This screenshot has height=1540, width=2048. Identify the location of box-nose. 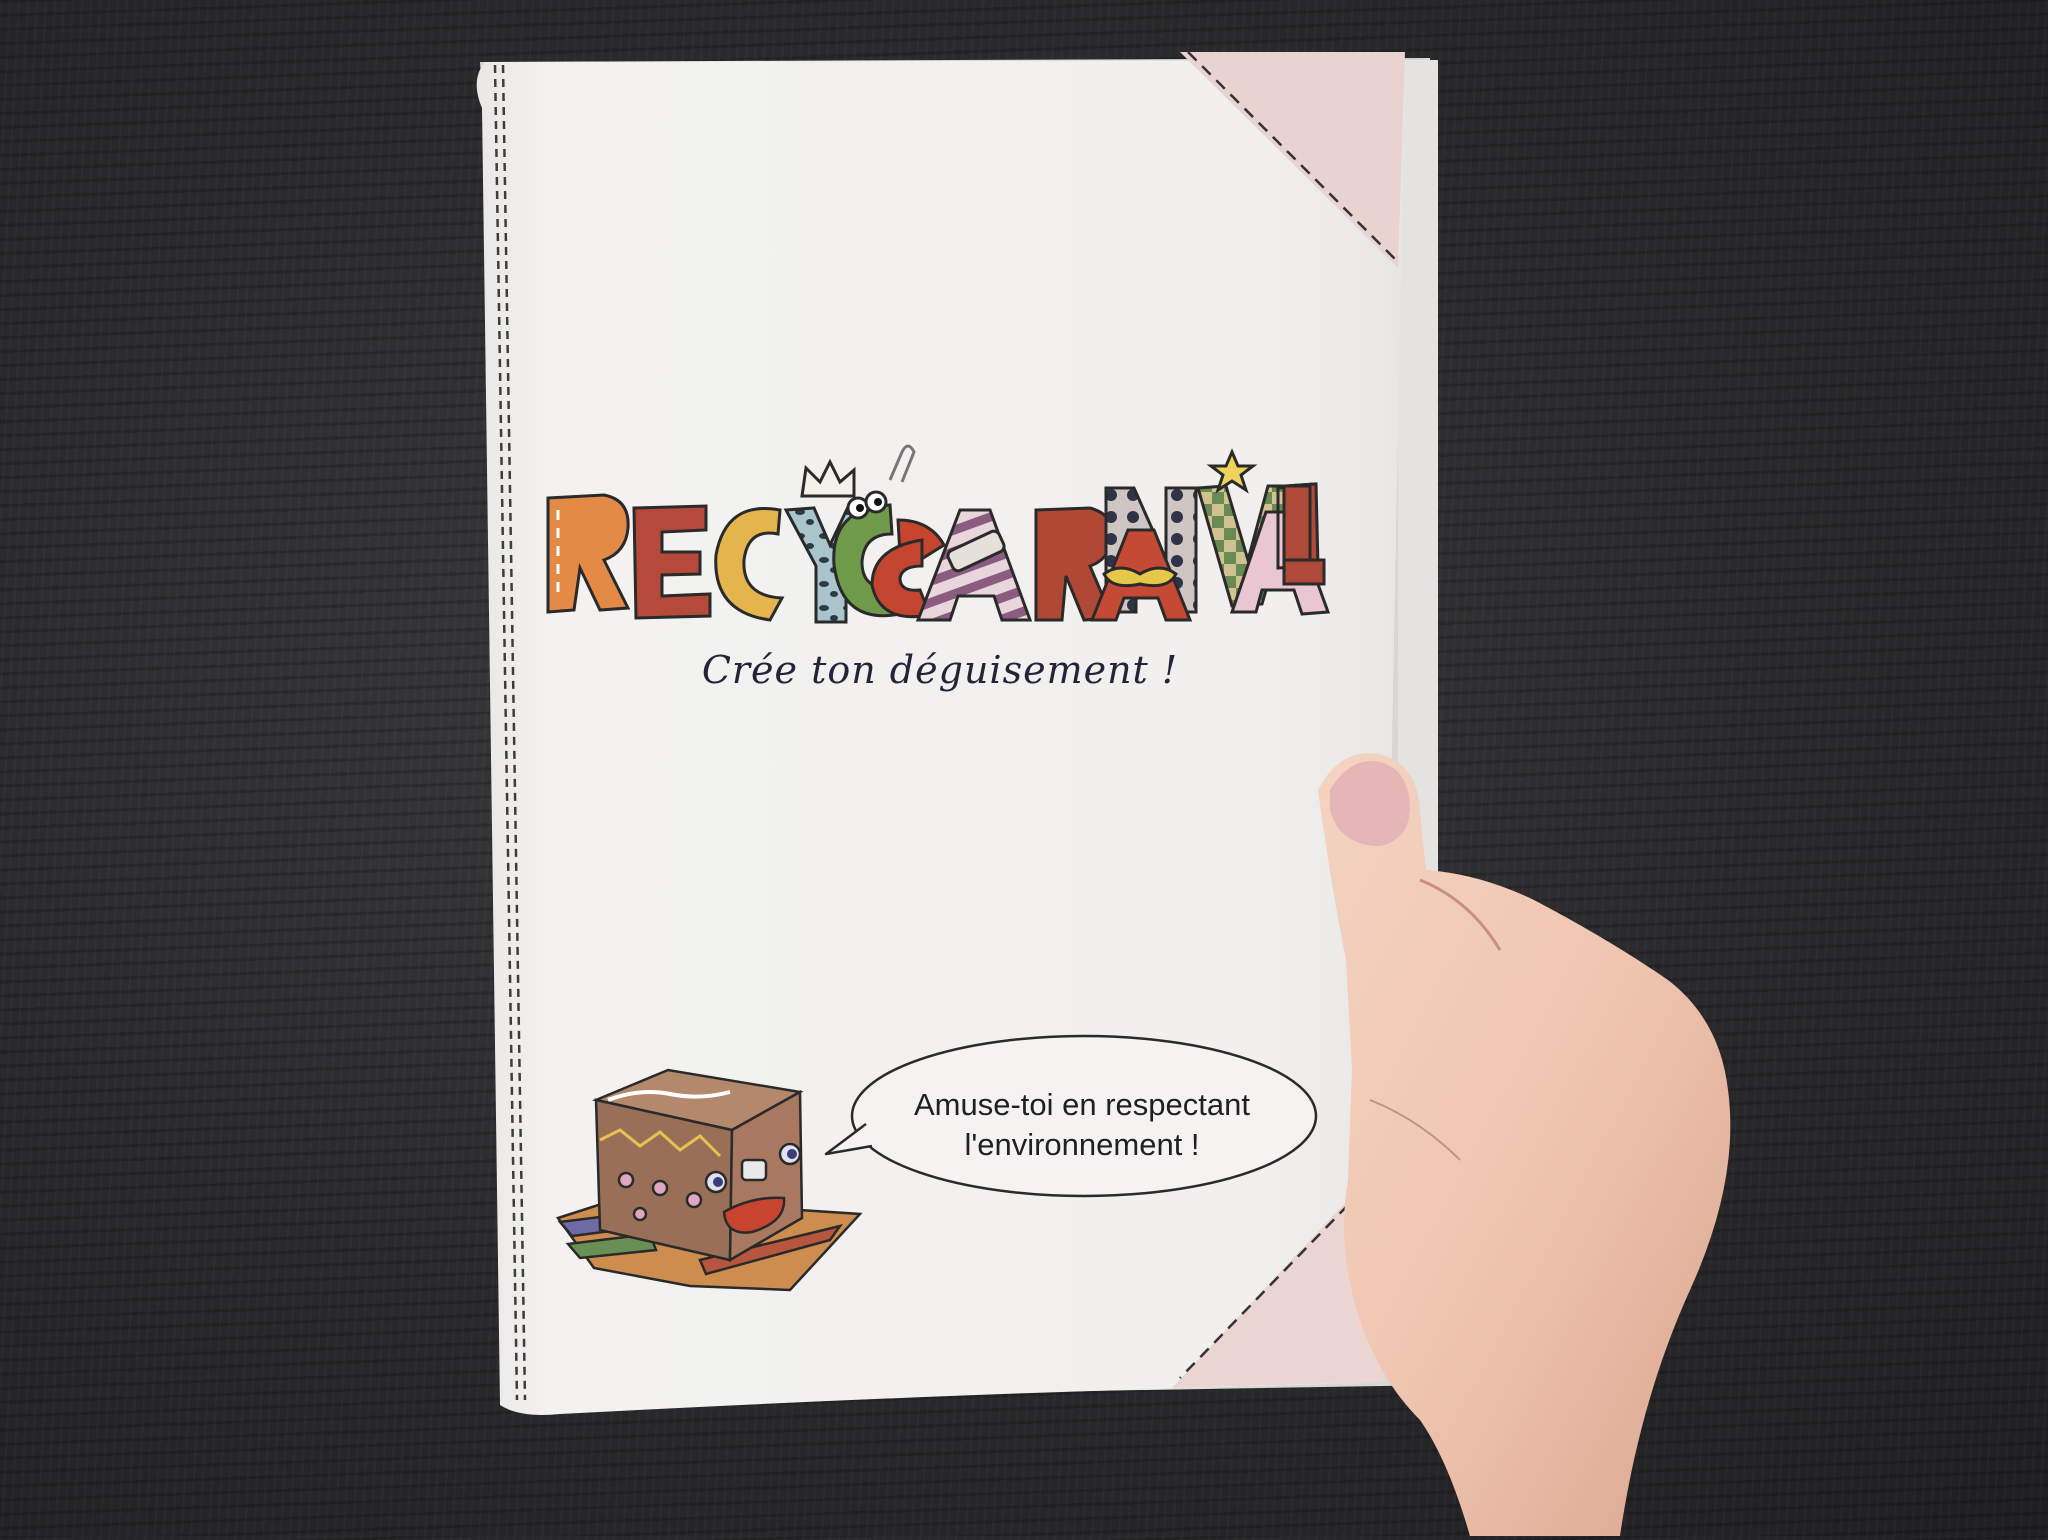
(754, 1170).